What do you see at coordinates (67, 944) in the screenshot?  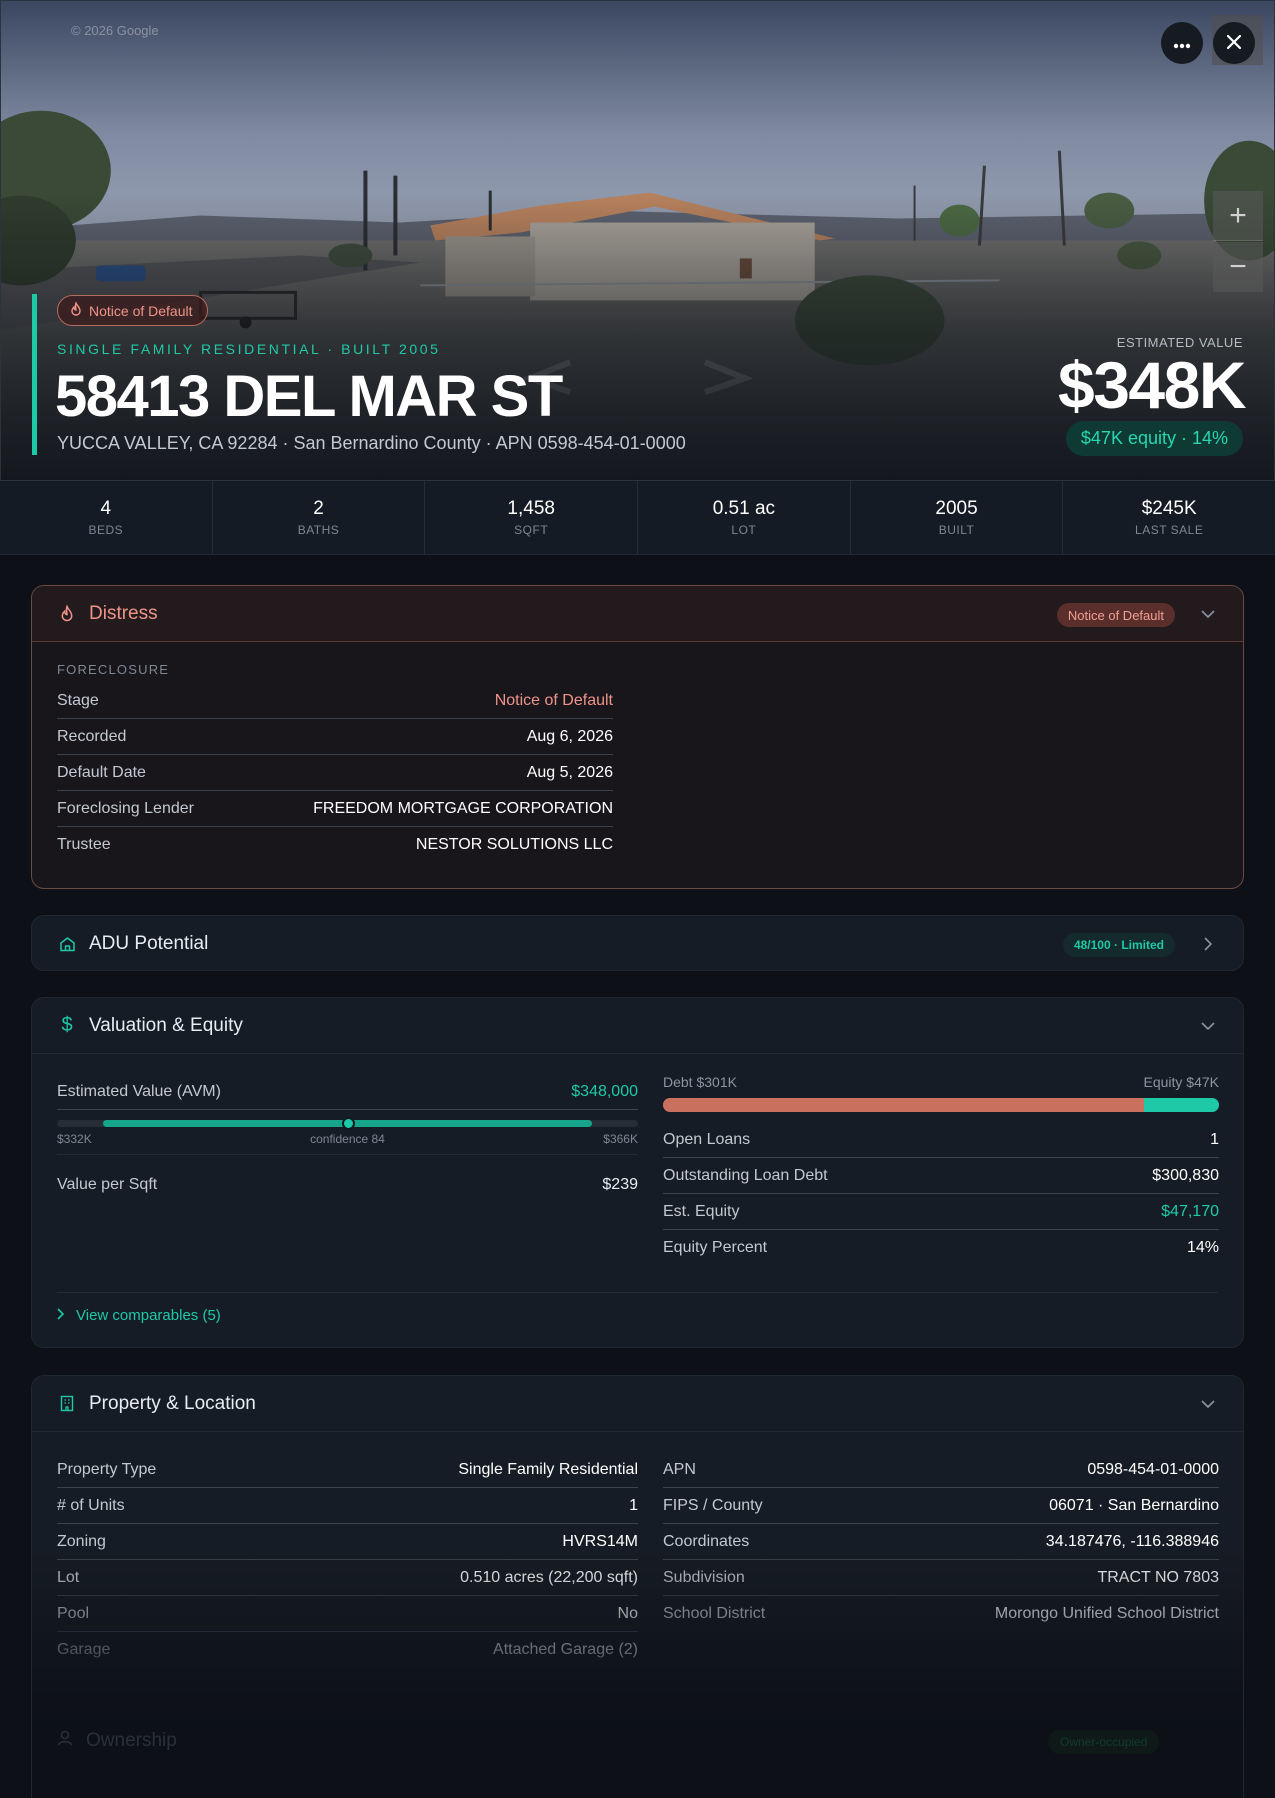 I see `home-icon` at bounding box center [67, 944].